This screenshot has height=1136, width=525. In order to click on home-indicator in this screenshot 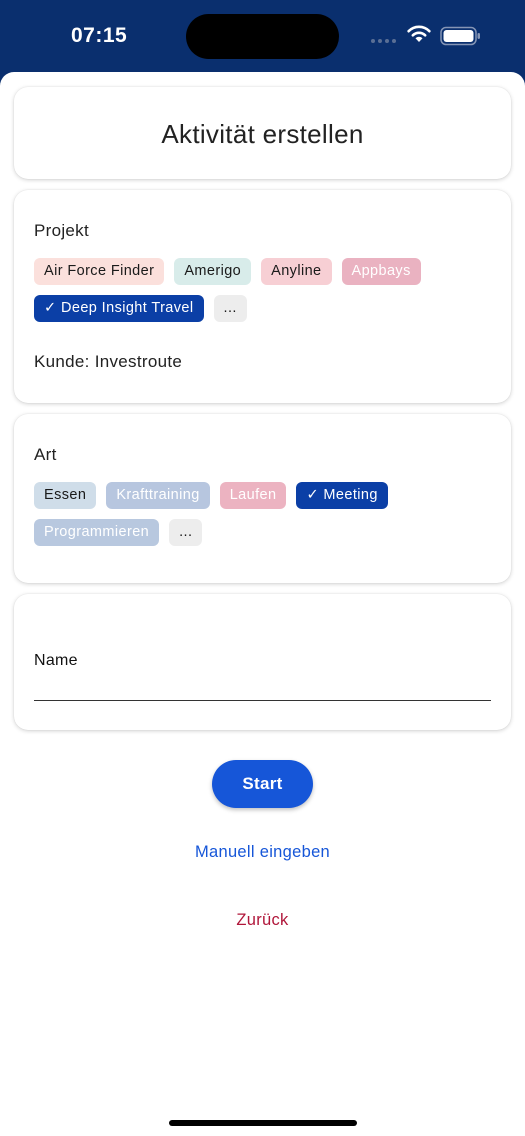, I will do `click(263, 1123)`.